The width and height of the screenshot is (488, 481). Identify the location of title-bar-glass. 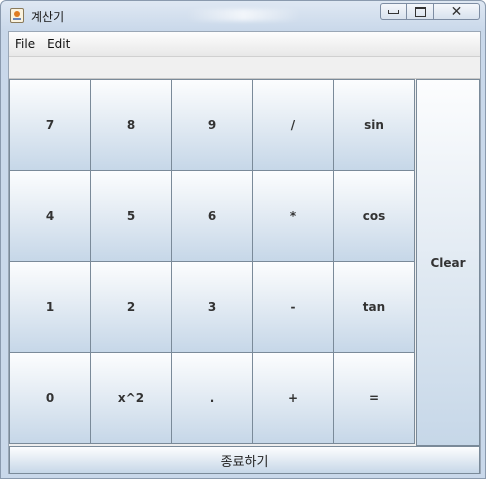
(243, 15).